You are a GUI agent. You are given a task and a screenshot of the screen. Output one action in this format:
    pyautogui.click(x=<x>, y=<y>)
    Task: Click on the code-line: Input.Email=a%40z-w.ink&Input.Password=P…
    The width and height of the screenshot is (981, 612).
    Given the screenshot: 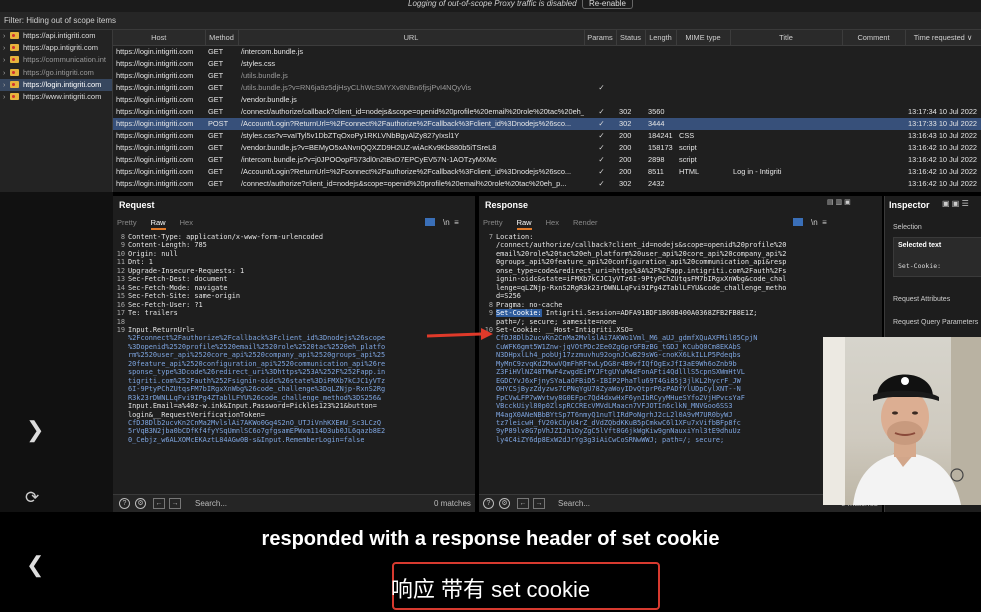 What is the action you would take?
    pyautogui.click(x=294, y=406)
    